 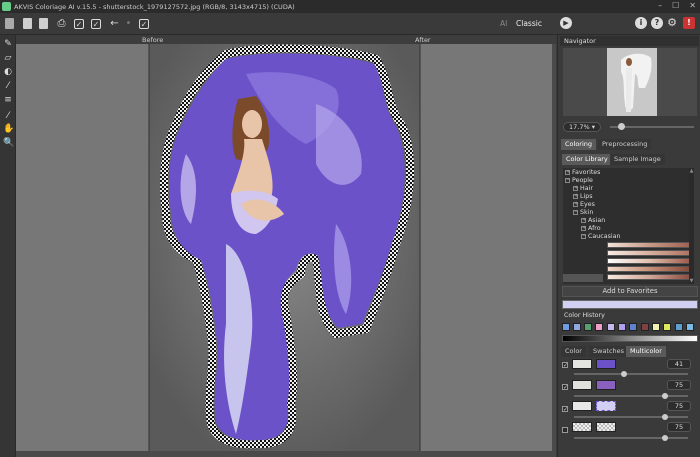 What do you see at coordinates (630, 82) in the screenshot?
I see `navigator-preview` at bounding box center [630, 82].